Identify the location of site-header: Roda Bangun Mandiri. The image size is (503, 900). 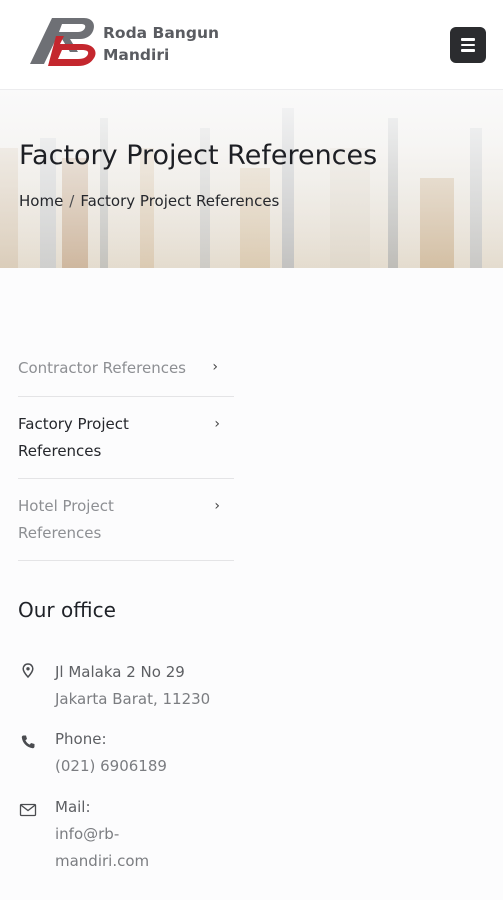
(251, 45).